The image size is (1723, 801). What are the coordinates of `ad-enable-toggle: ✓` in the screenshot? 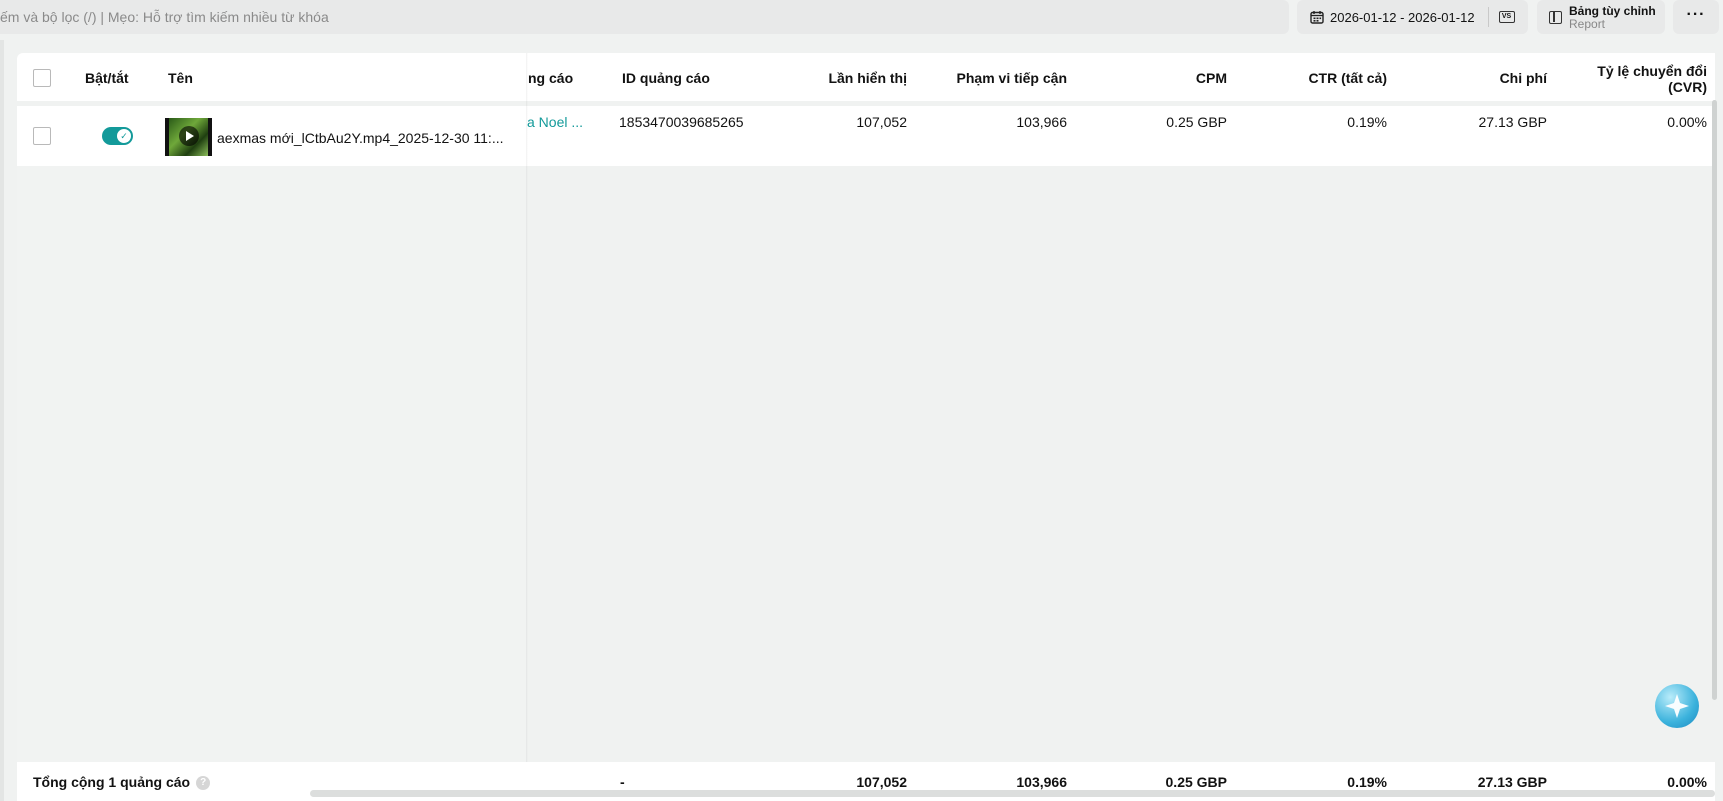 It's located at (117, 136).